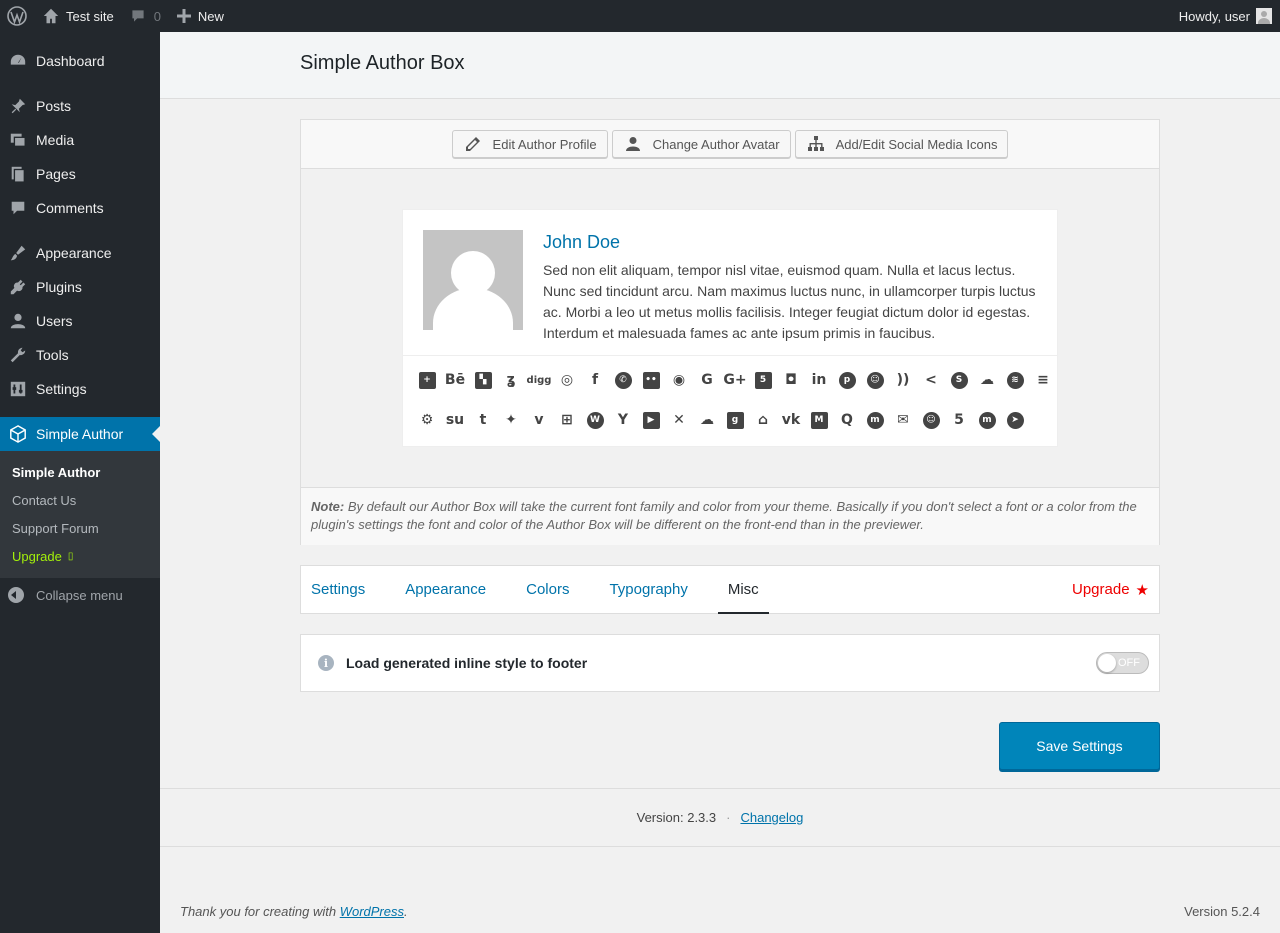 The width and height of the screenshot is (1280, 933). I want to click on sharethis-icon: <, so click(931, 380).